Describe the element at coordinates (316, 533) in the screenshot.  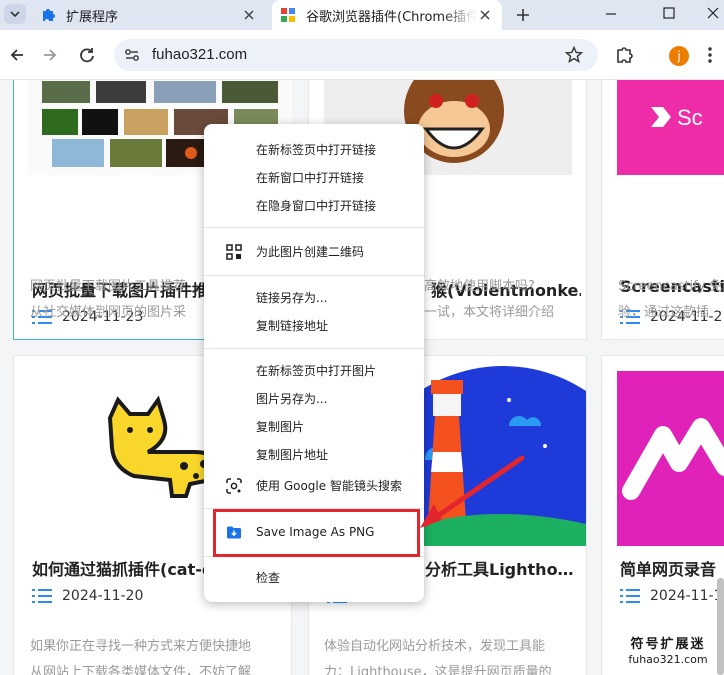
I see `annotation-highlight-box` at that location.